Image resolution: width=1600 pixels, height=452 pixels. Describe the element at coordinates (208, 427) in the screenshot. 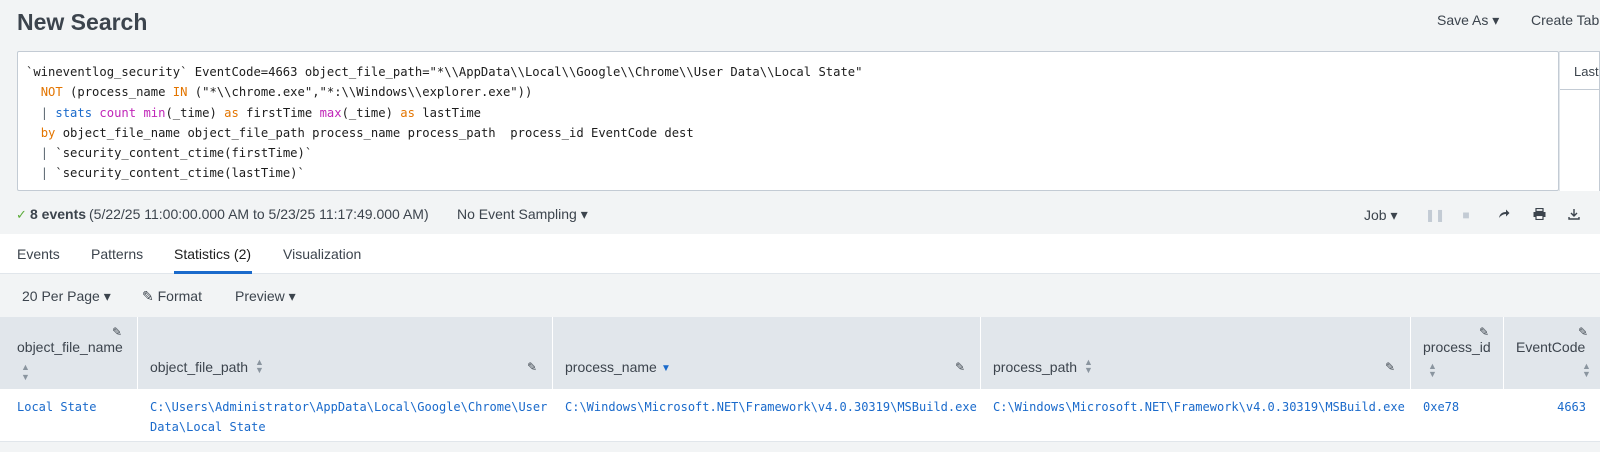

I see `cell-value: Data\Local State` at that location.